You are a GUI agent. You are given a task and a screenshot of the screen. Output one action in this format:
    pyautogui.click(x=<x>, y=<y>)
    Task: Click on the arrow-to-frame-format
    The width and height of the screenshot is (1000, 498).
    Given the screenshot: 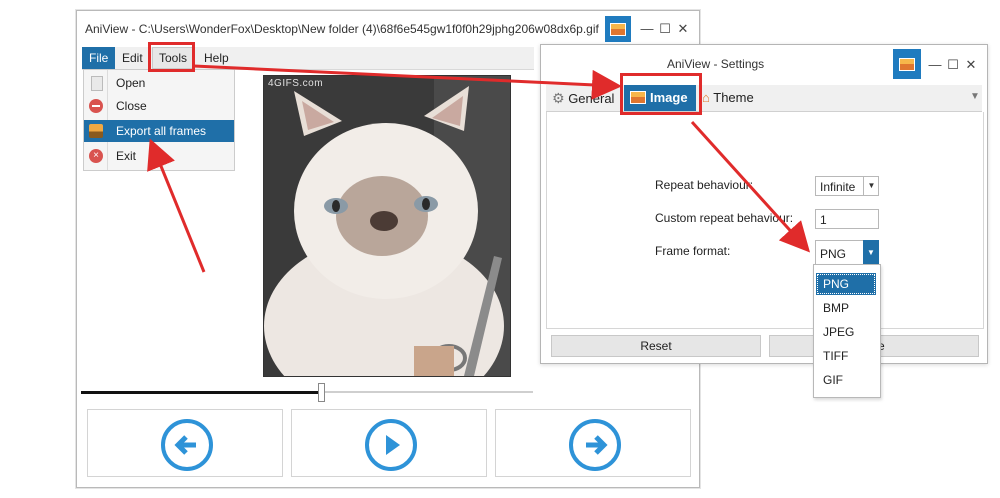 What is the action you would take?
    pyautogui.click(x=750, y=186)
    